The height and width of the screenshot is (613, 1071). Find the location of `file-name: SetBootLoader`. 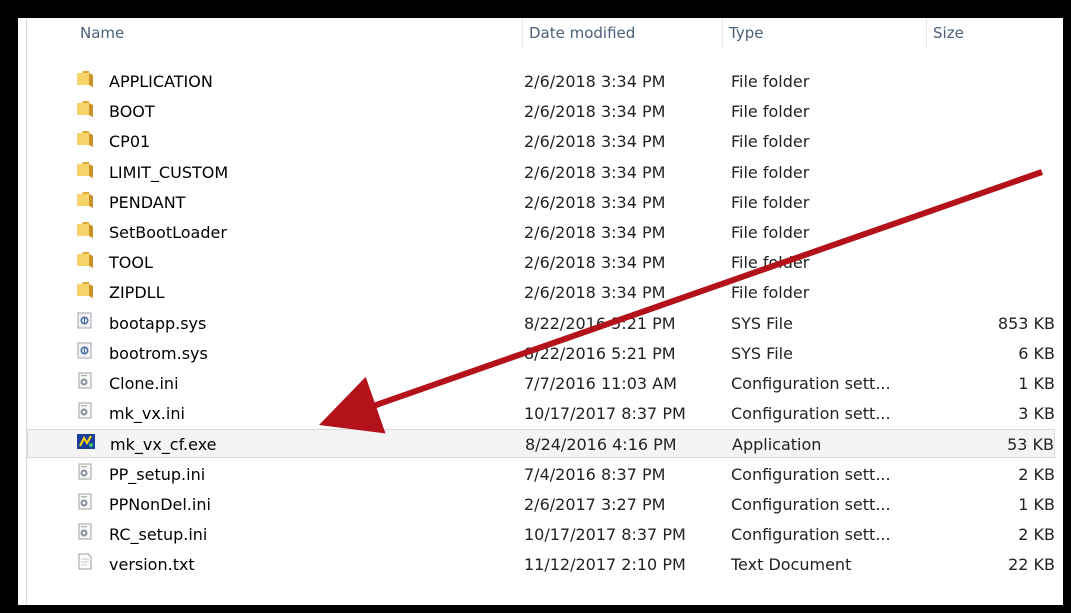

file-name: SetBootLoader is located at coordinates (168, 232).